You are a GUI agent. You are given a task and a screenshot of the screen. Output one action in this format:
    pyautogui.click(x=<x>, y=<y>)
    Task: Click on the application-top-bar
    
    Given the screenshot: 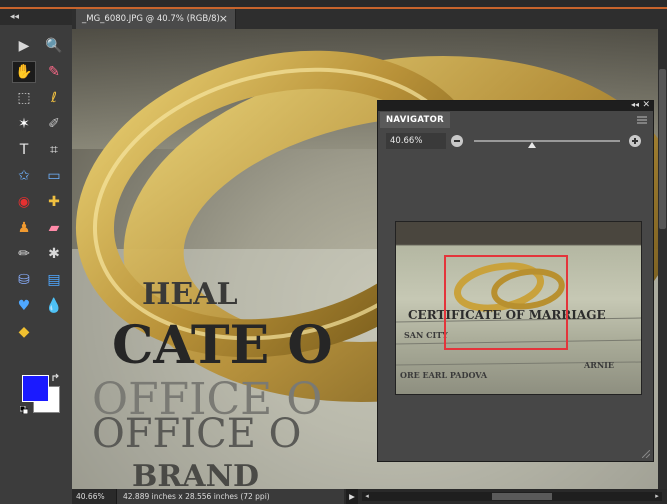 What is the action you would take?
    pyautogui.click(x=333, y=4)
    